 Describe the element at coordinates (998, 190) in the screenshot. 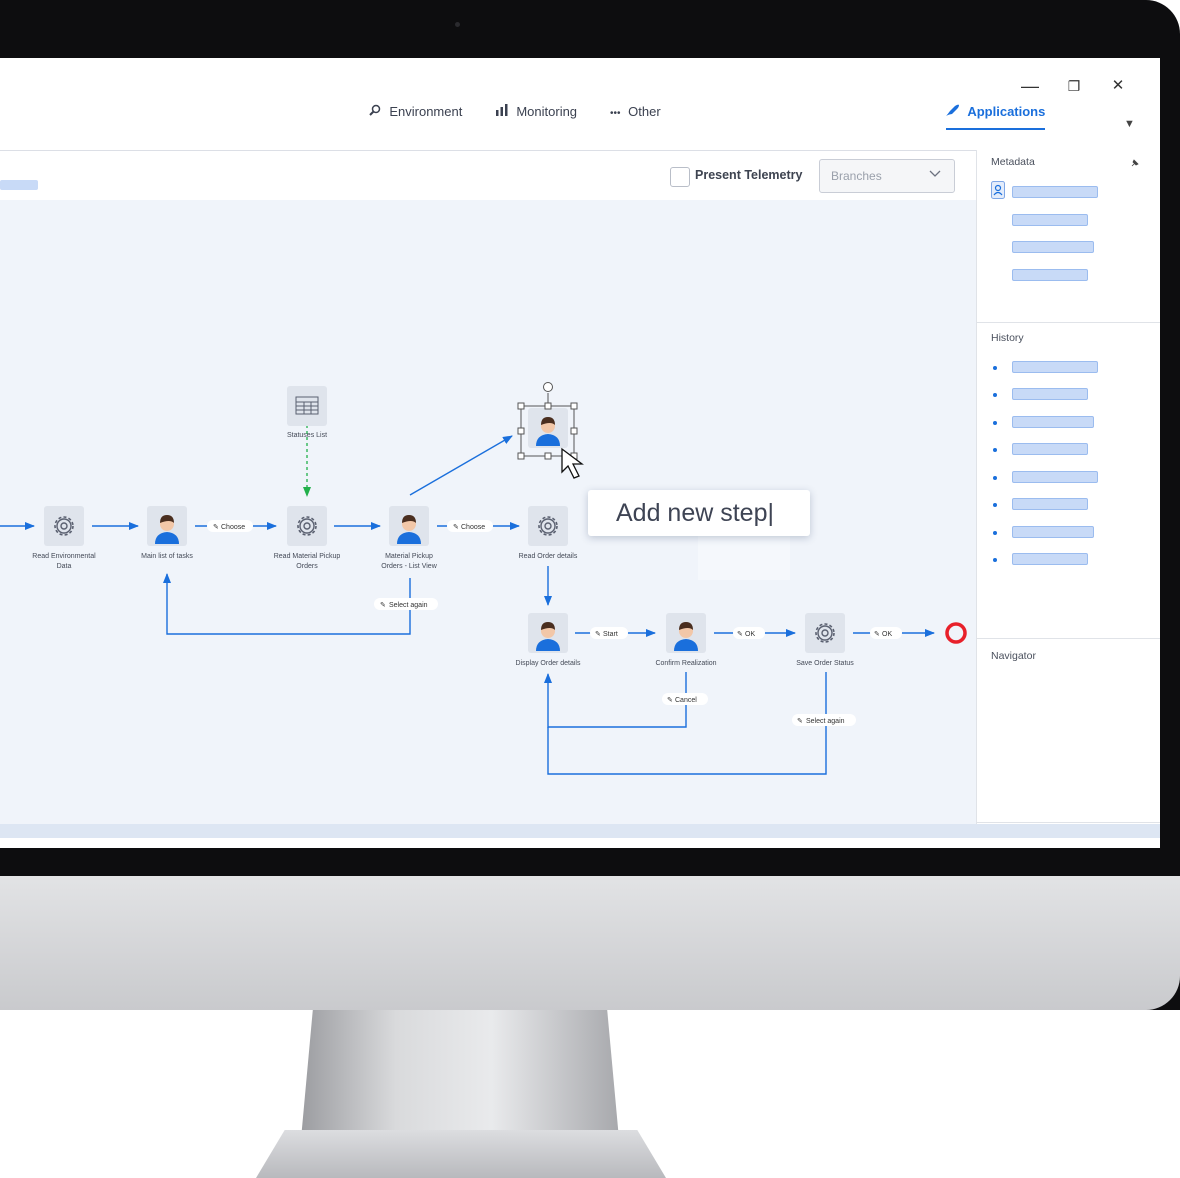

I see `user-badge-icon` at that location.